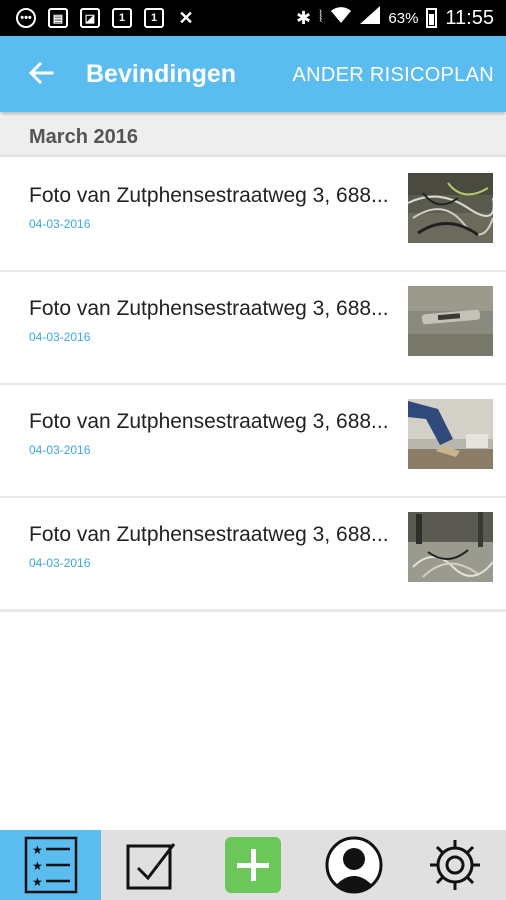  I want to click on wifi-icon, so click(341, 18).